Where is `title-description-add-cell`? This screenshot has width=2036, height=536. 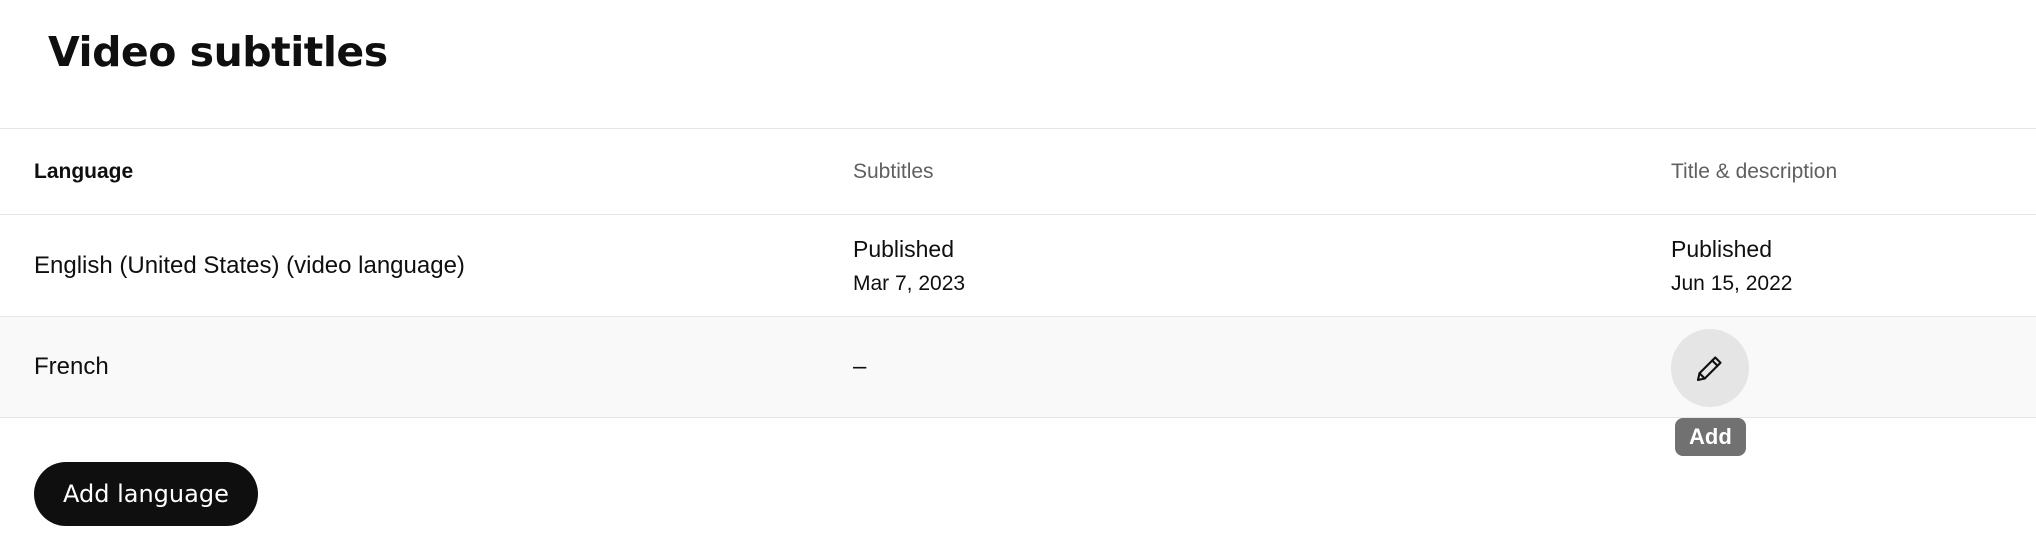
title-description-add-cell is located at coordinates (1710, 368).